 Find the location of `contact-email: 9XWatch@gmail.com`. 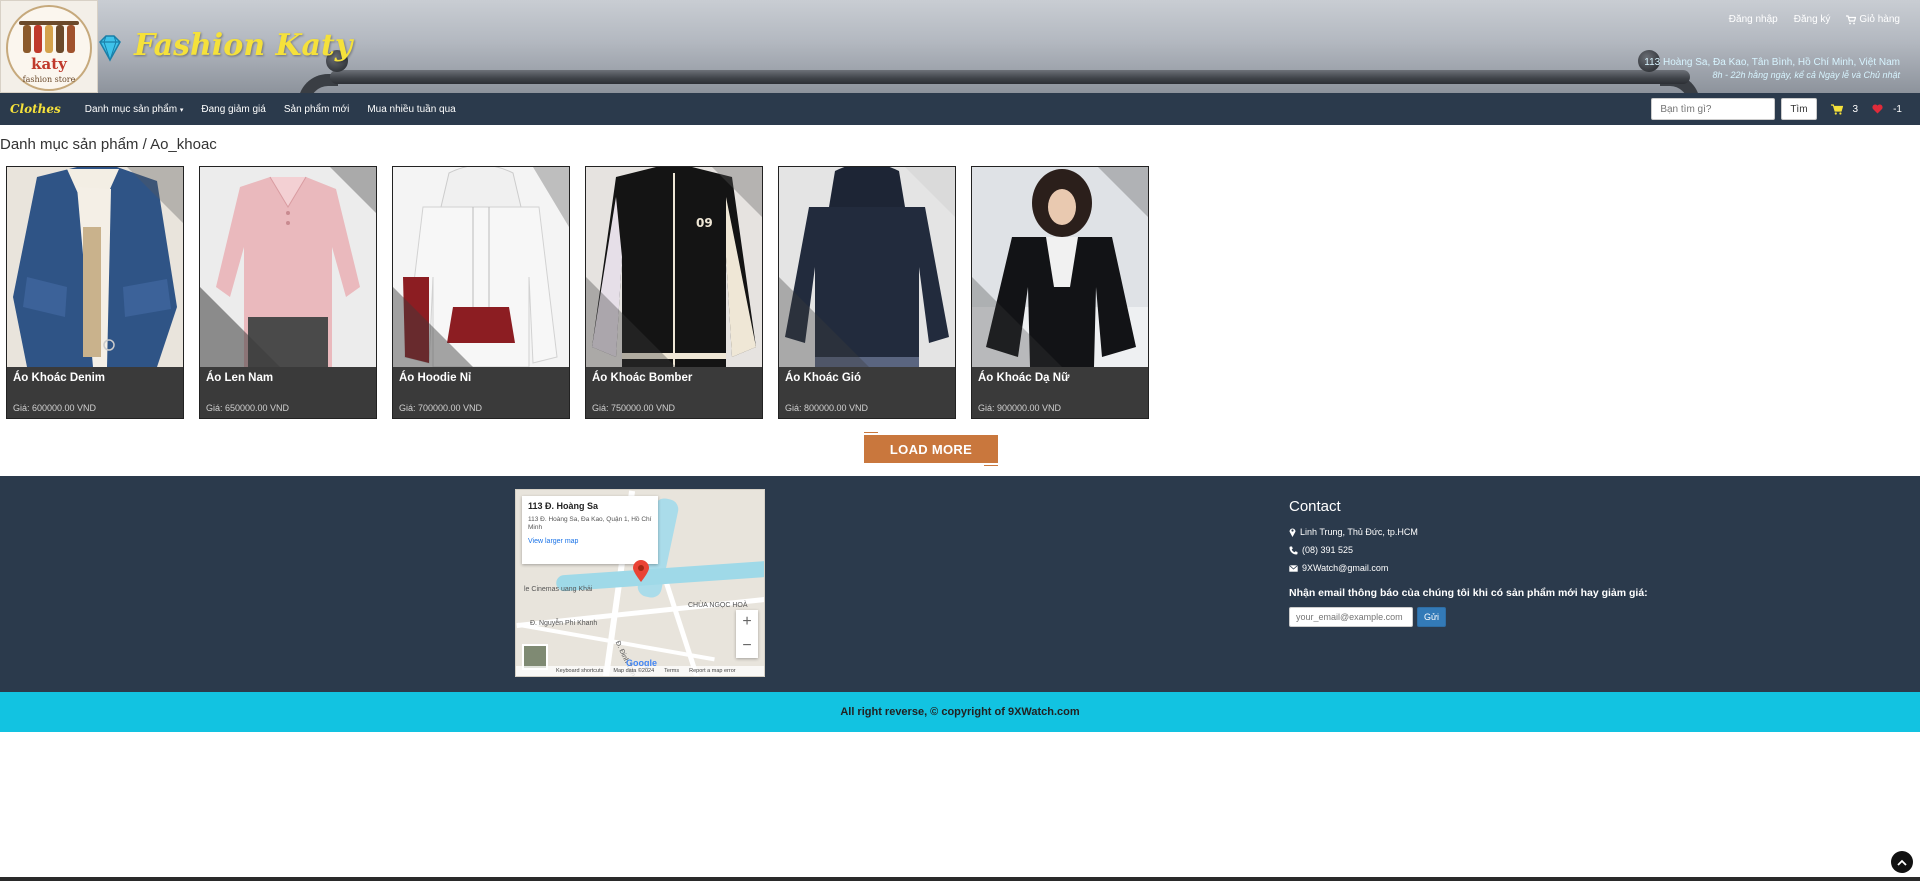

contact-email: 9XWatch@gmail.com is located at coordinates (1468, 568).